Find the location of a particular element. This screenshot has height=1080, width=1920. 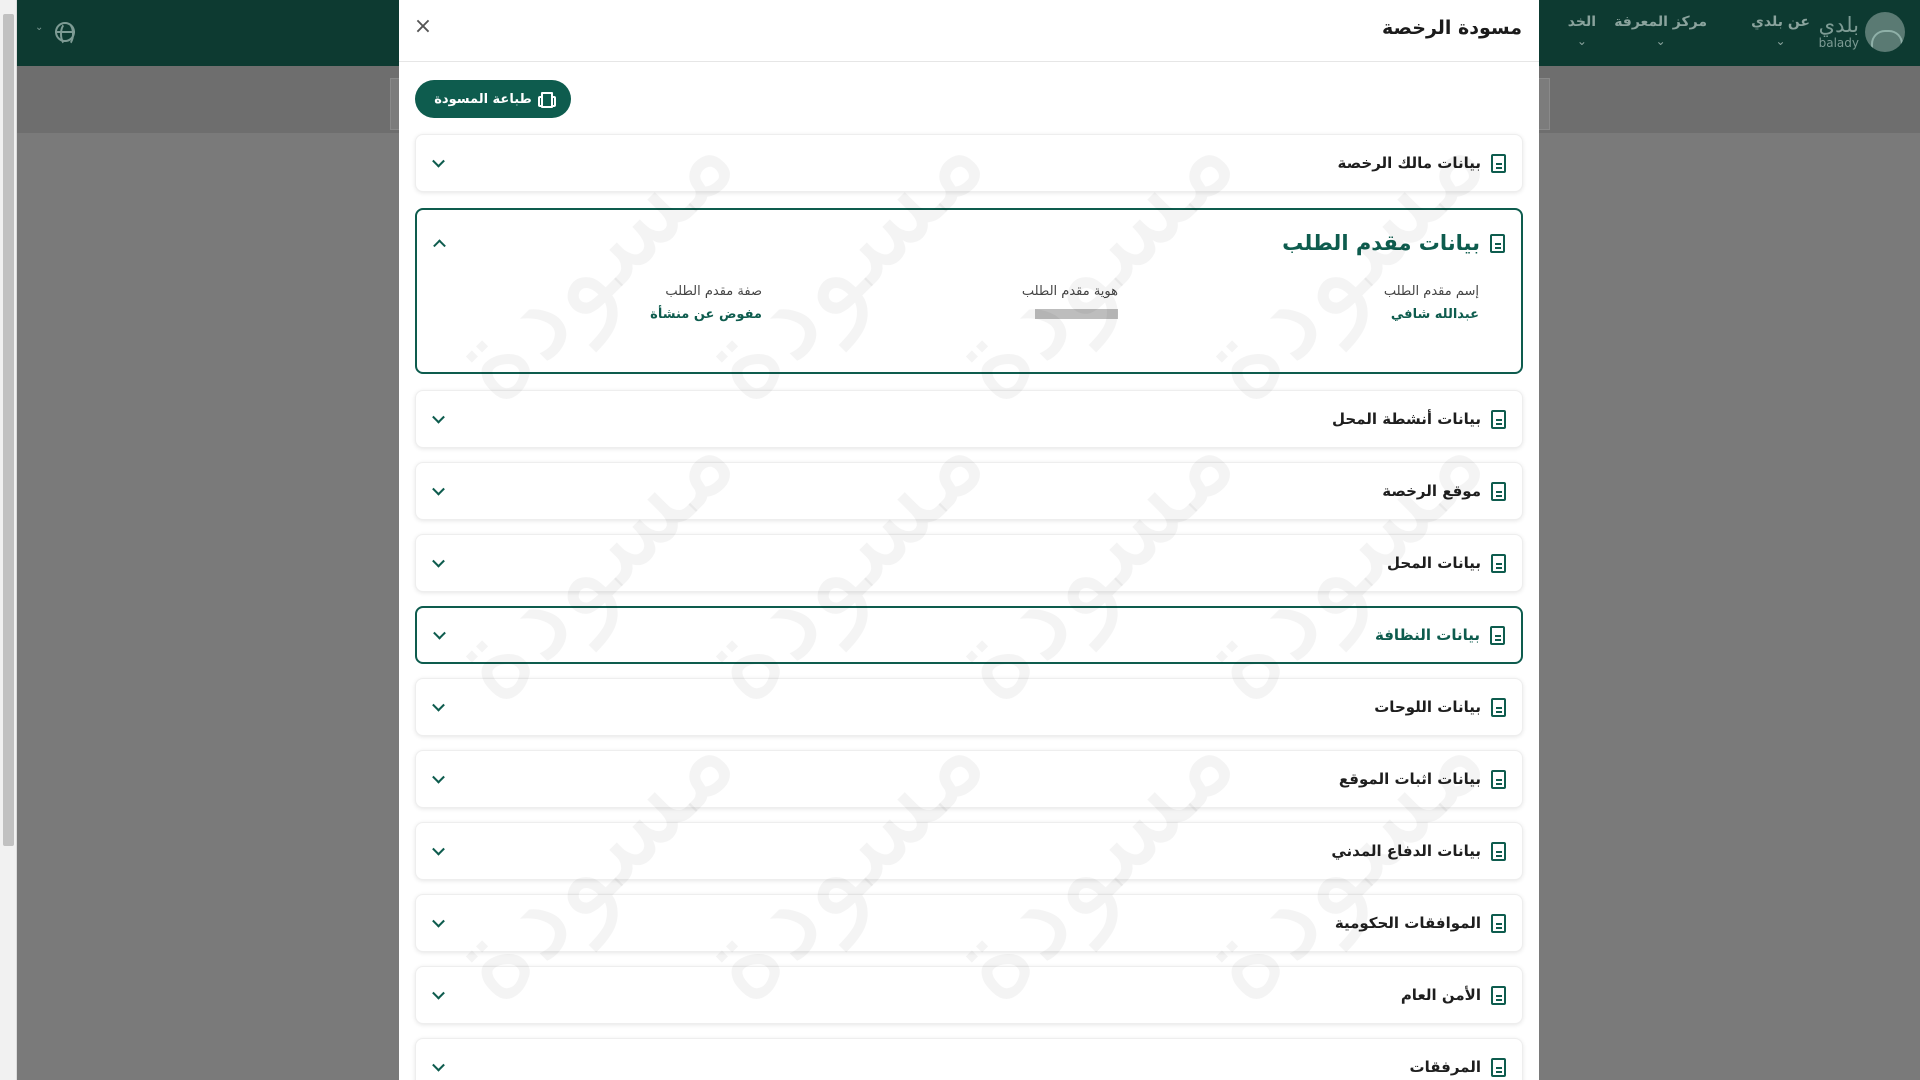

accordion-title: بيانات النظافة is located at coordinates (1427, 635).